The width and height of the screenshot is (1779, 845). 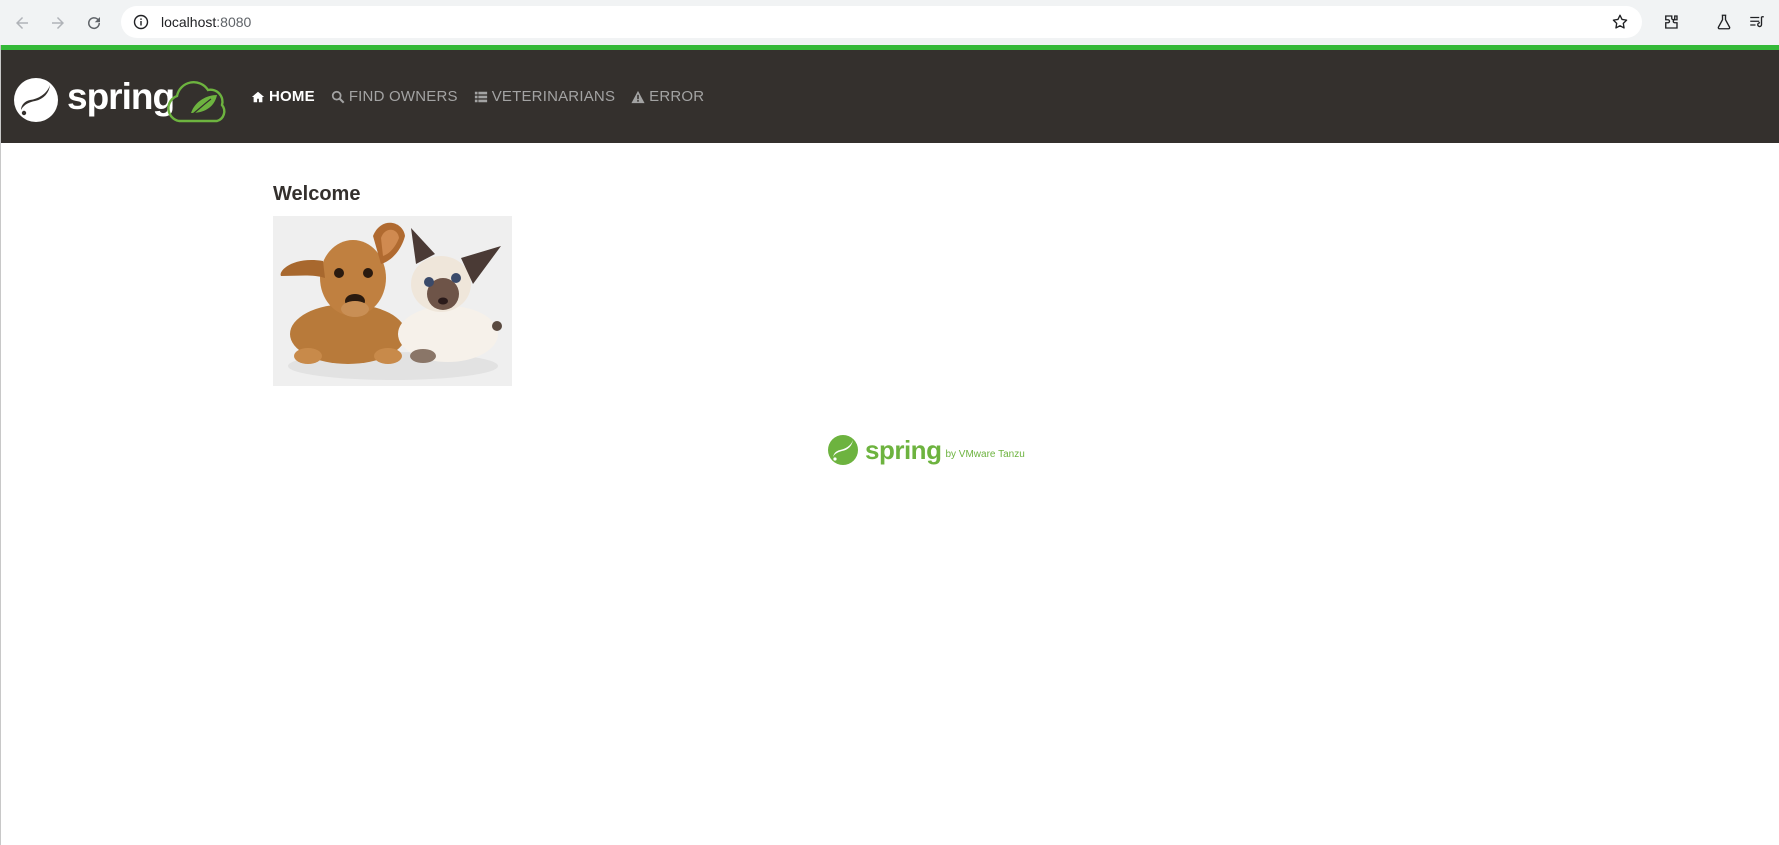 I want to click on window-left-border, so click(x=0, y=445).